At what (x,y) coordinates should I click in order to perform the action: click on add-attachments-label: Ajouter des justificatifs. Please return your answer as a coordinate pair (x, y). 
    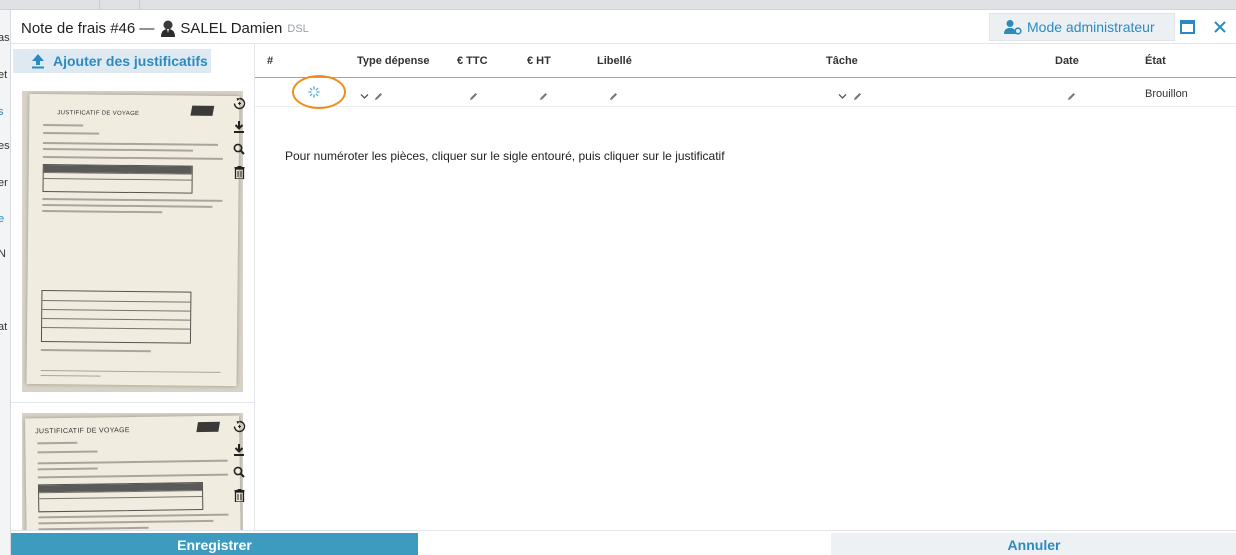
    Looking at the image, I should click on (130, 61).